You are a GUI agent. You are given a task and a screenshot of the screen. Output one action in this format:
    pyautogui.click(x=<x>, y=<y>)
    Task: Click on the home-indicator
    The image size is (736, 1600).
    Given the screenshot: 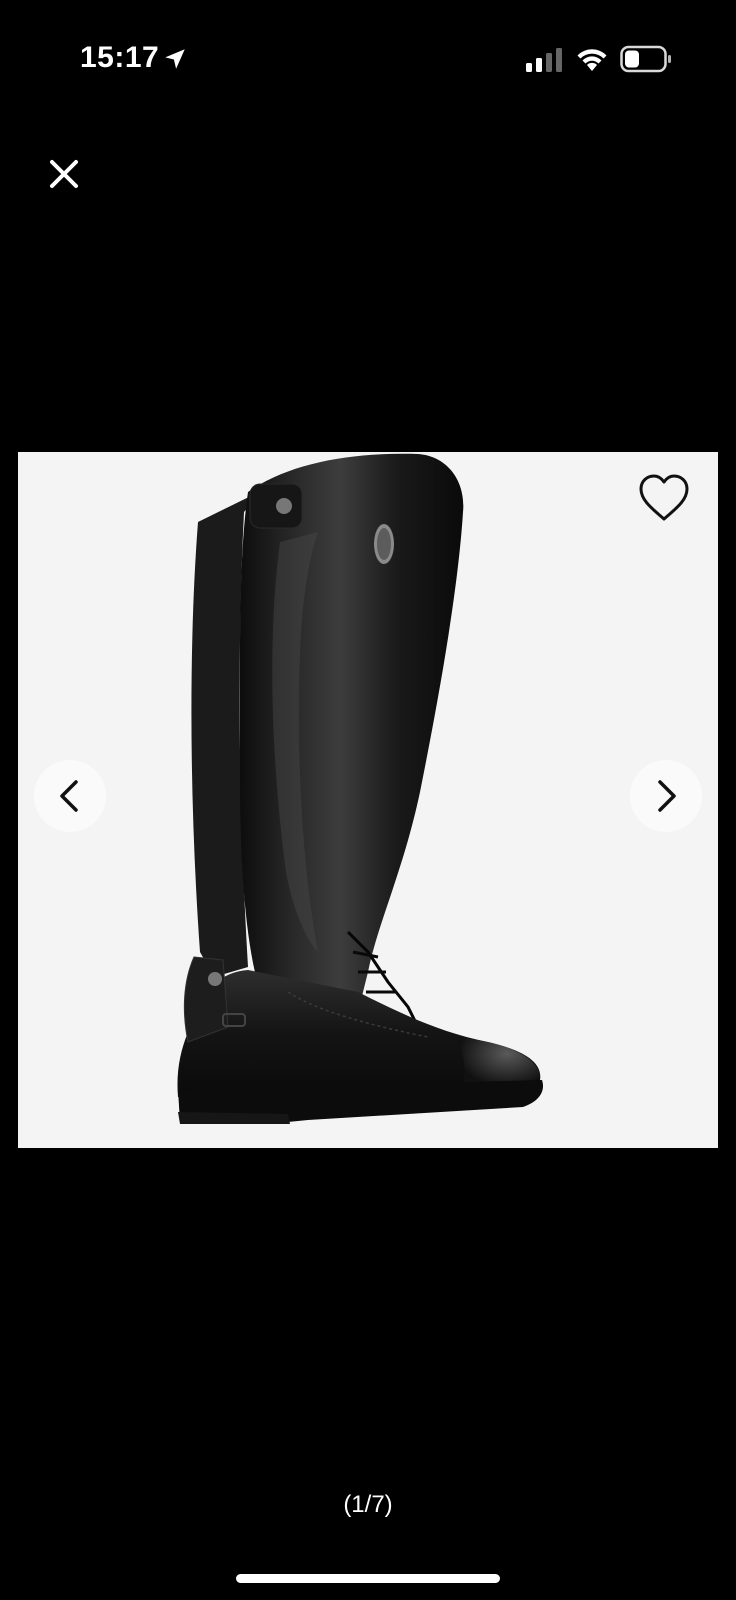 What is the action you would take?
    pyautogui.click(x=368, y=1578)
    